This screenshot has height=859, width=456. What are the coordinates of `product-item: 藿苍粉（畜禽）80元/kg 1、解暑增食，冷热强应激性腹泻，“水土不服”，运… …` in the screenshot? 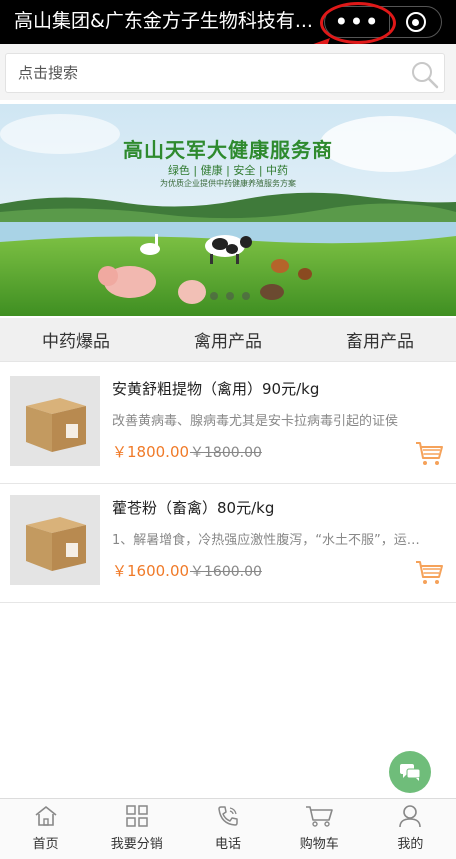 It's located at (228, 544).